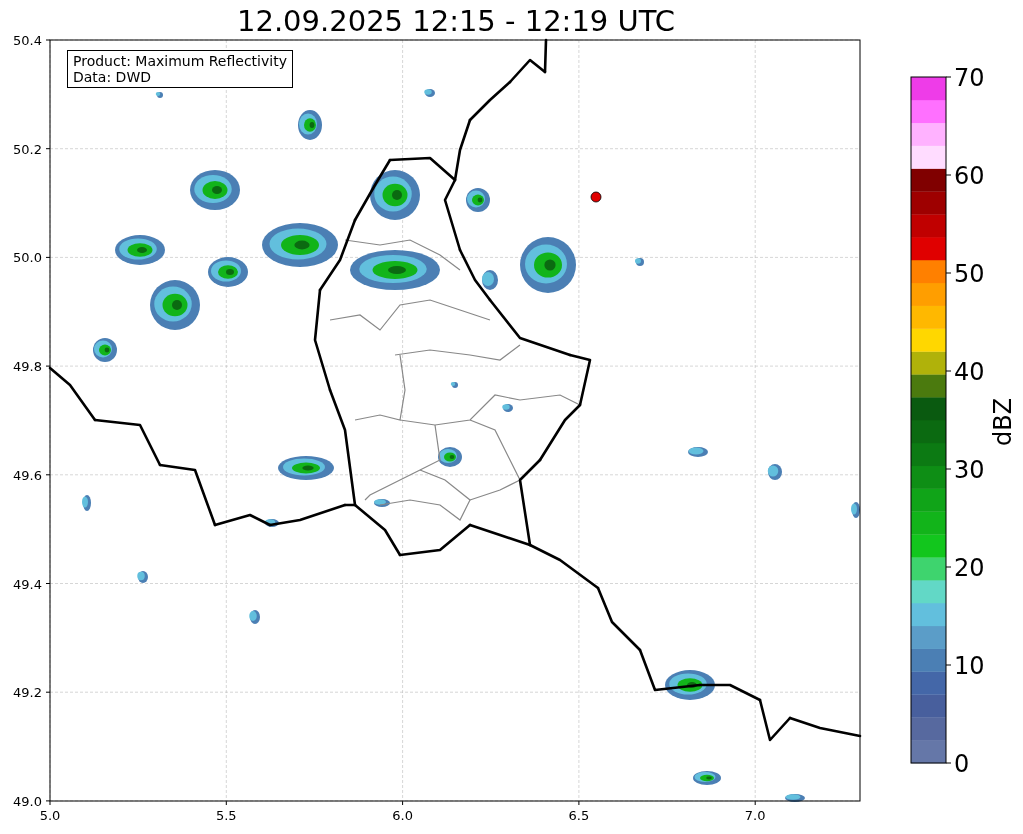 The image size is (1023, 834). I want to click on axis-tick-label: 49.2, so click(27, 693).